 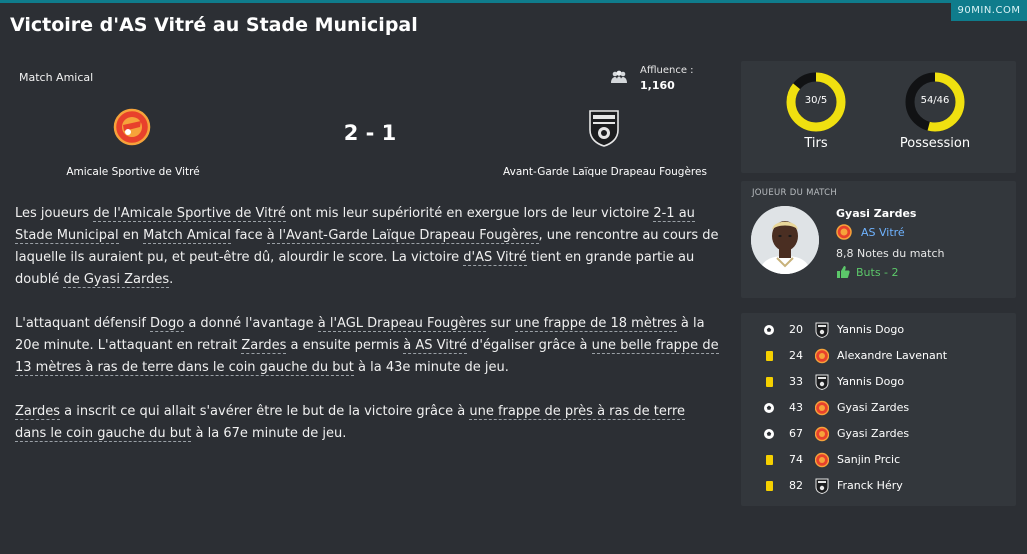 I want to click on attendance-value: 1,160, so click(x=657, y=85).